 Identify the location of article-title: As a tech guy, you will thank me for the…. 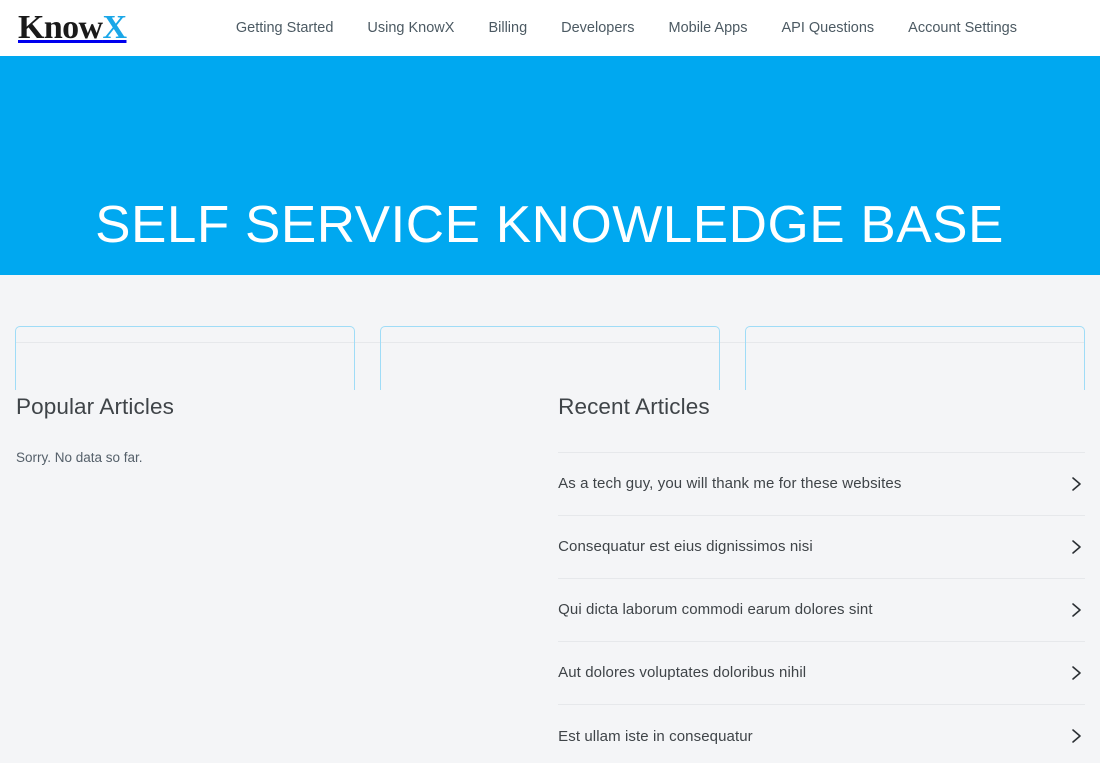
(730, 483).